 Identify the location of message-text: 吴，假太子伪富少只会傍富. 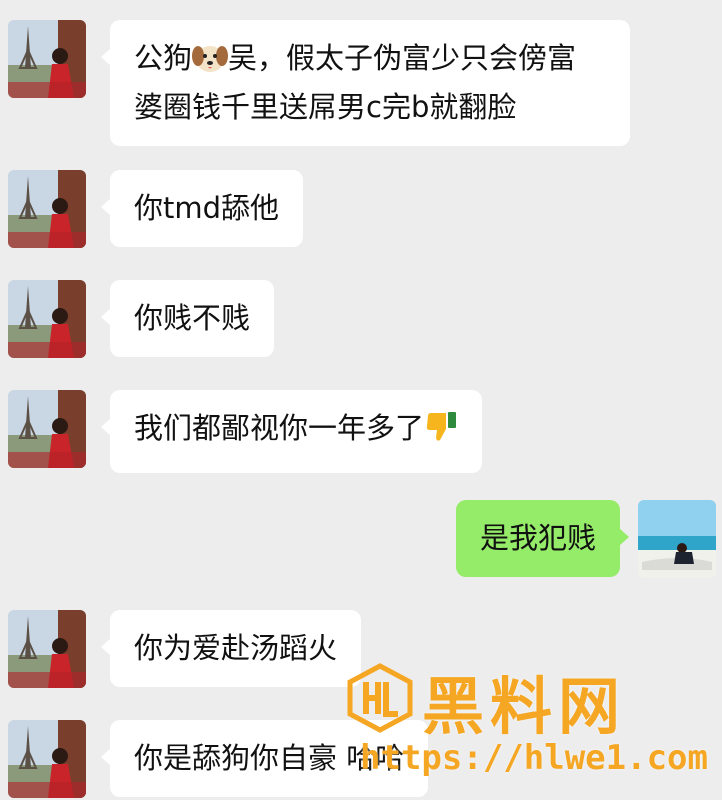
(402, 58).